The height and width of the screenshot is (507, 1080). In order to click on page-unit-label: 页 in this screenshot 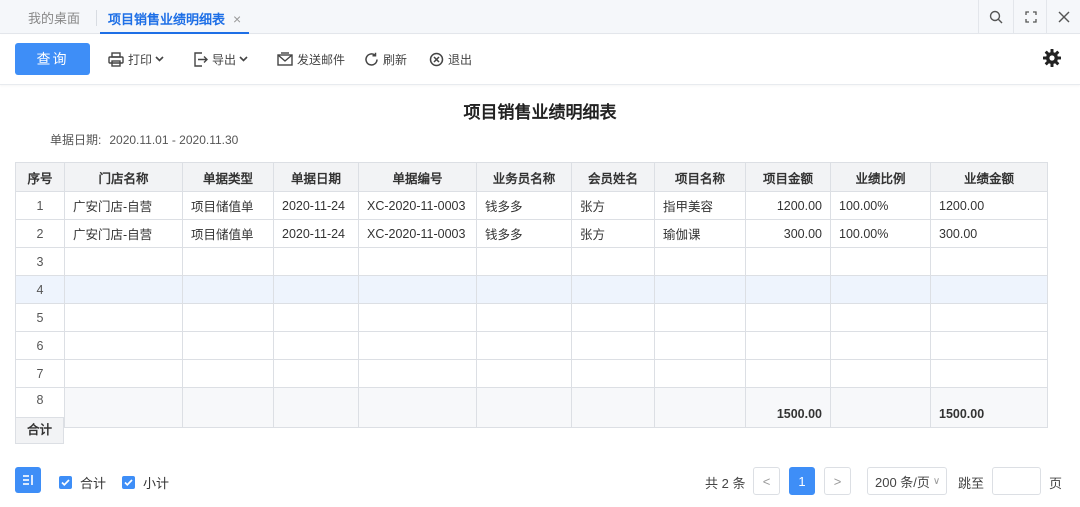, I will do `click(1056, 483)`.